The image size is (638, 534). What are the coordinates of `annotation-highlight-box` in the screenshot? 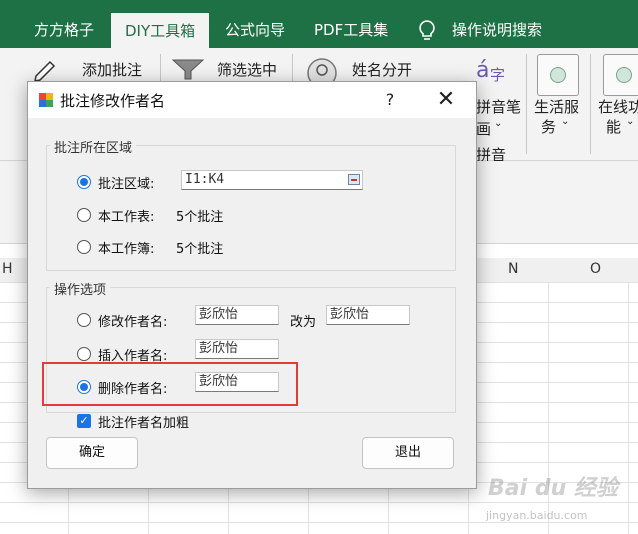 It's located at (170, 384).